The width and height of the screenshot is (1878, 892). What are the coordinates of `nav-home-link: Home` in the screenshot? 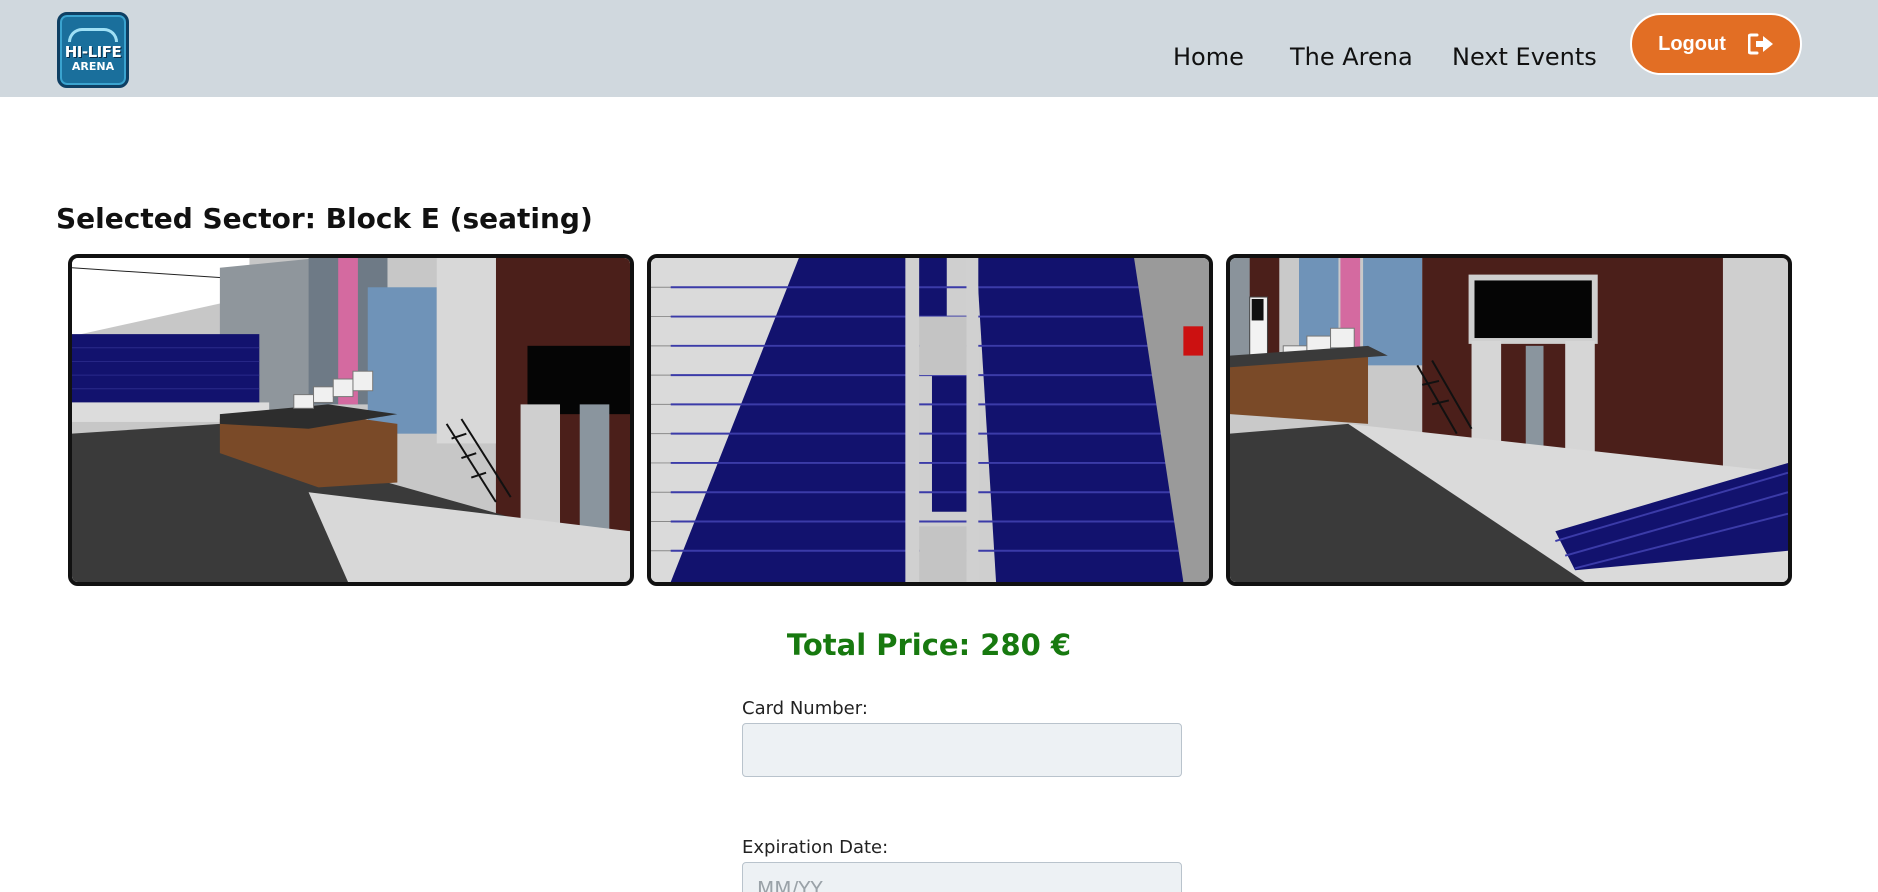 It's located at (1208, 57).